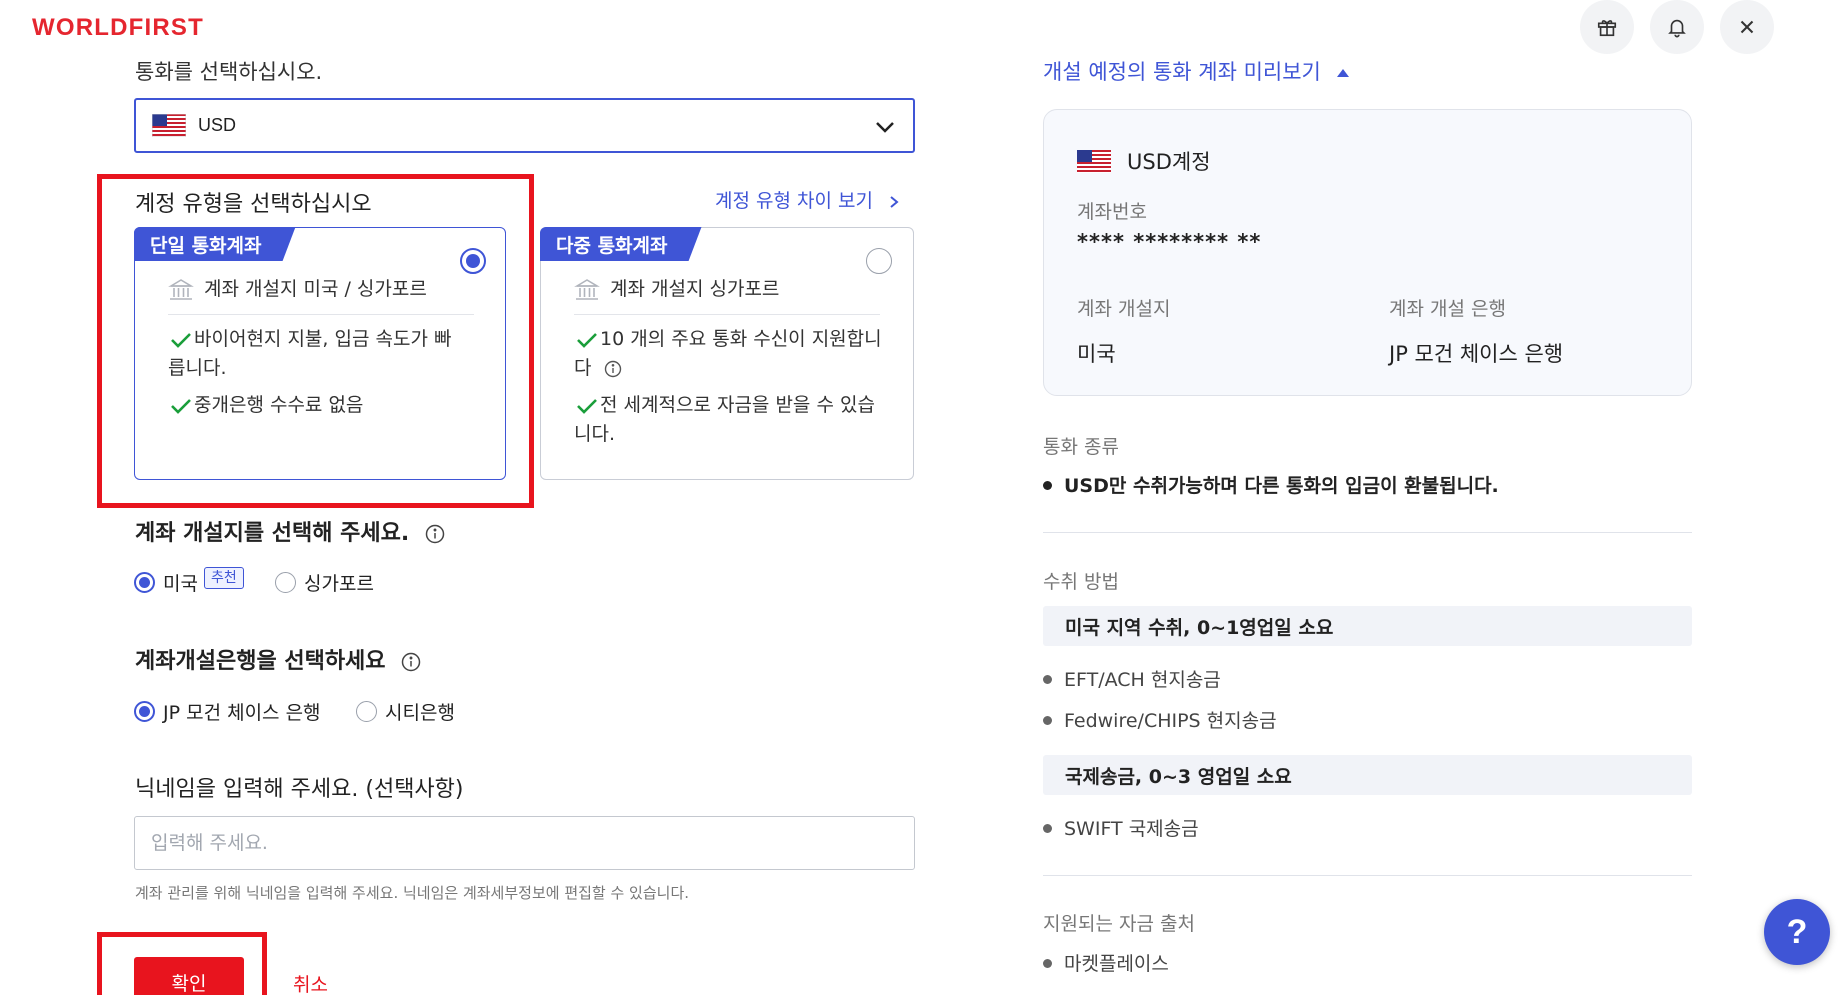 Image resolution: width=1841 pixels, height=995 pixels. Describe the element at coordinates (1271, 484) in the screenshot. I see `currency-type-text: USD만 수취가능하며 다른 통화의 입금이 환불됩니다.` at that location.